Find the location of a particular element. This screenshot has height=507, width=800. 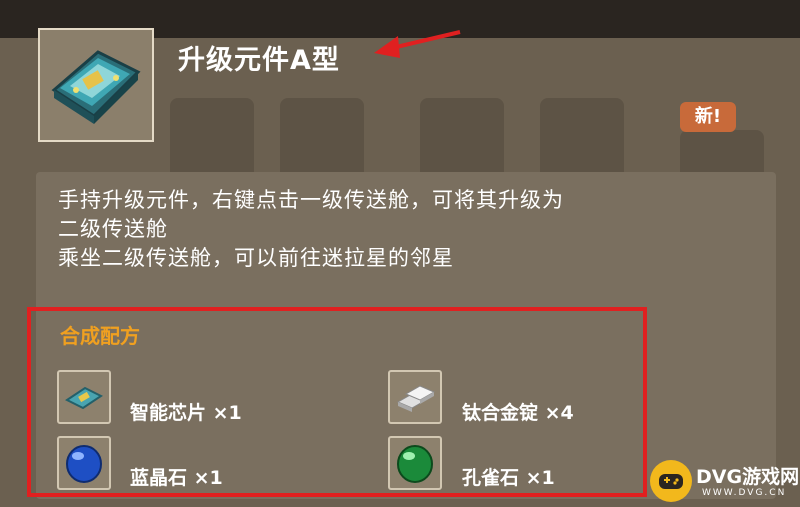

watermark-url: WWW.DVG.CN is located at coordinates (744, 493).